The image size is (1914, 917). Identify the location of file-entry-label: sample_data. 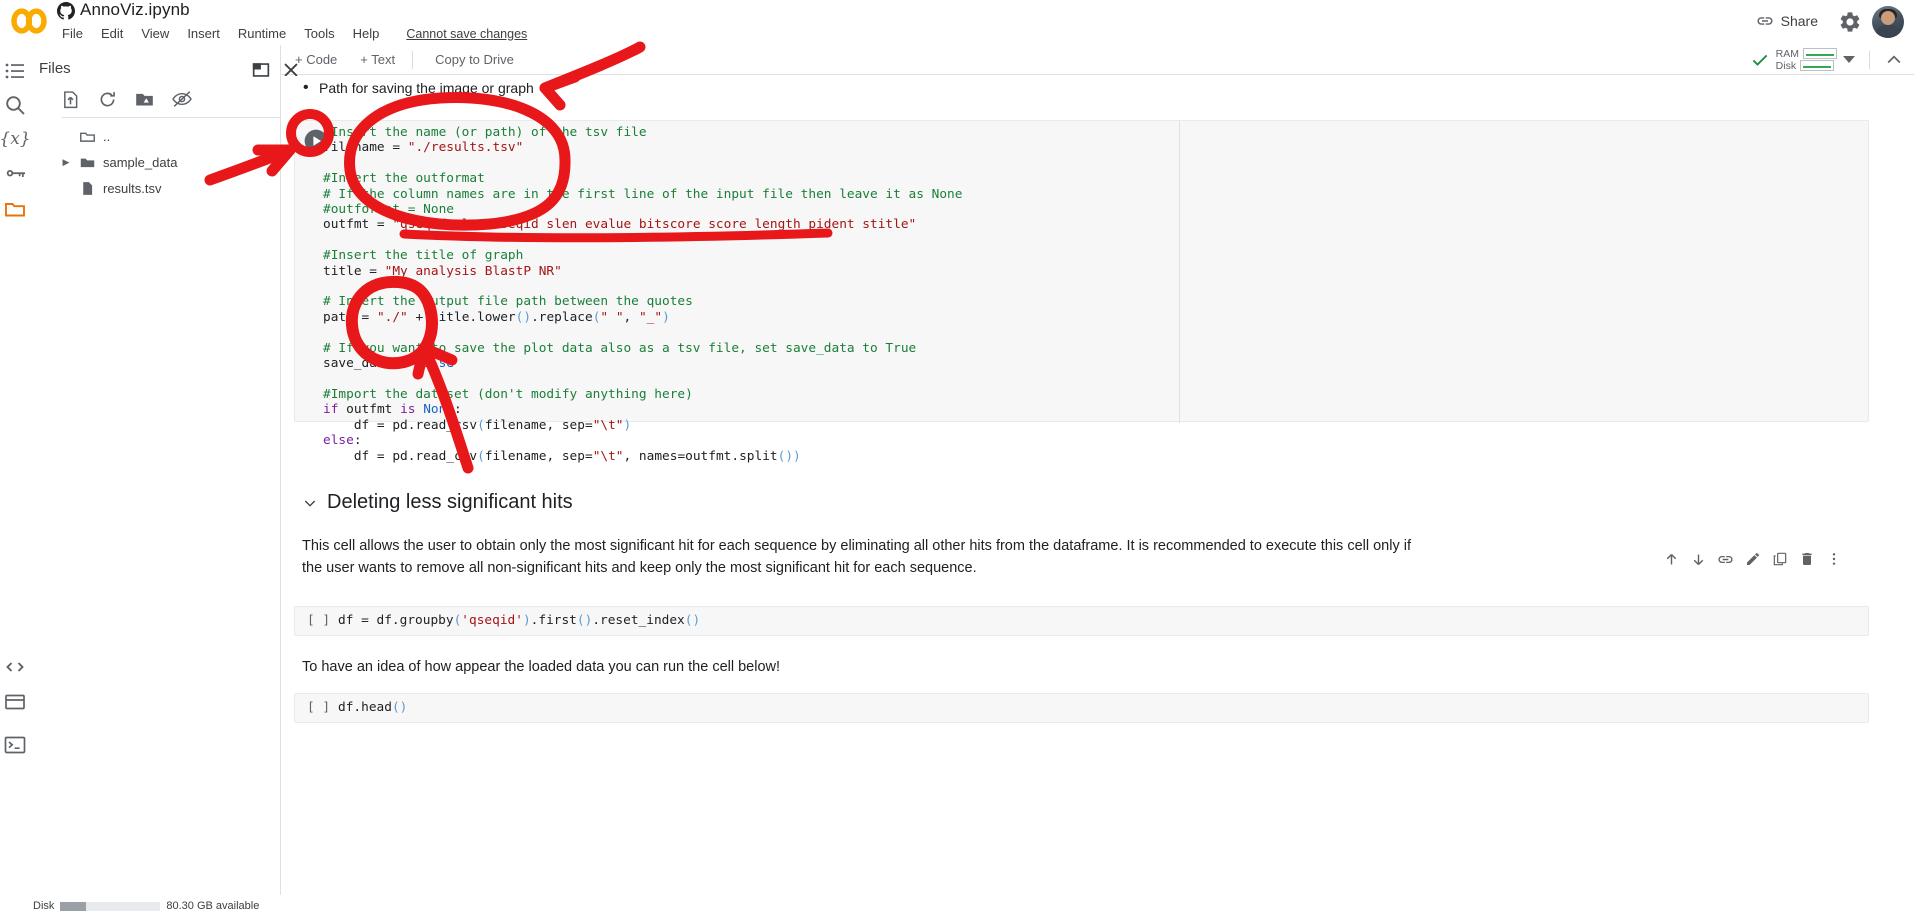
(140, 162).